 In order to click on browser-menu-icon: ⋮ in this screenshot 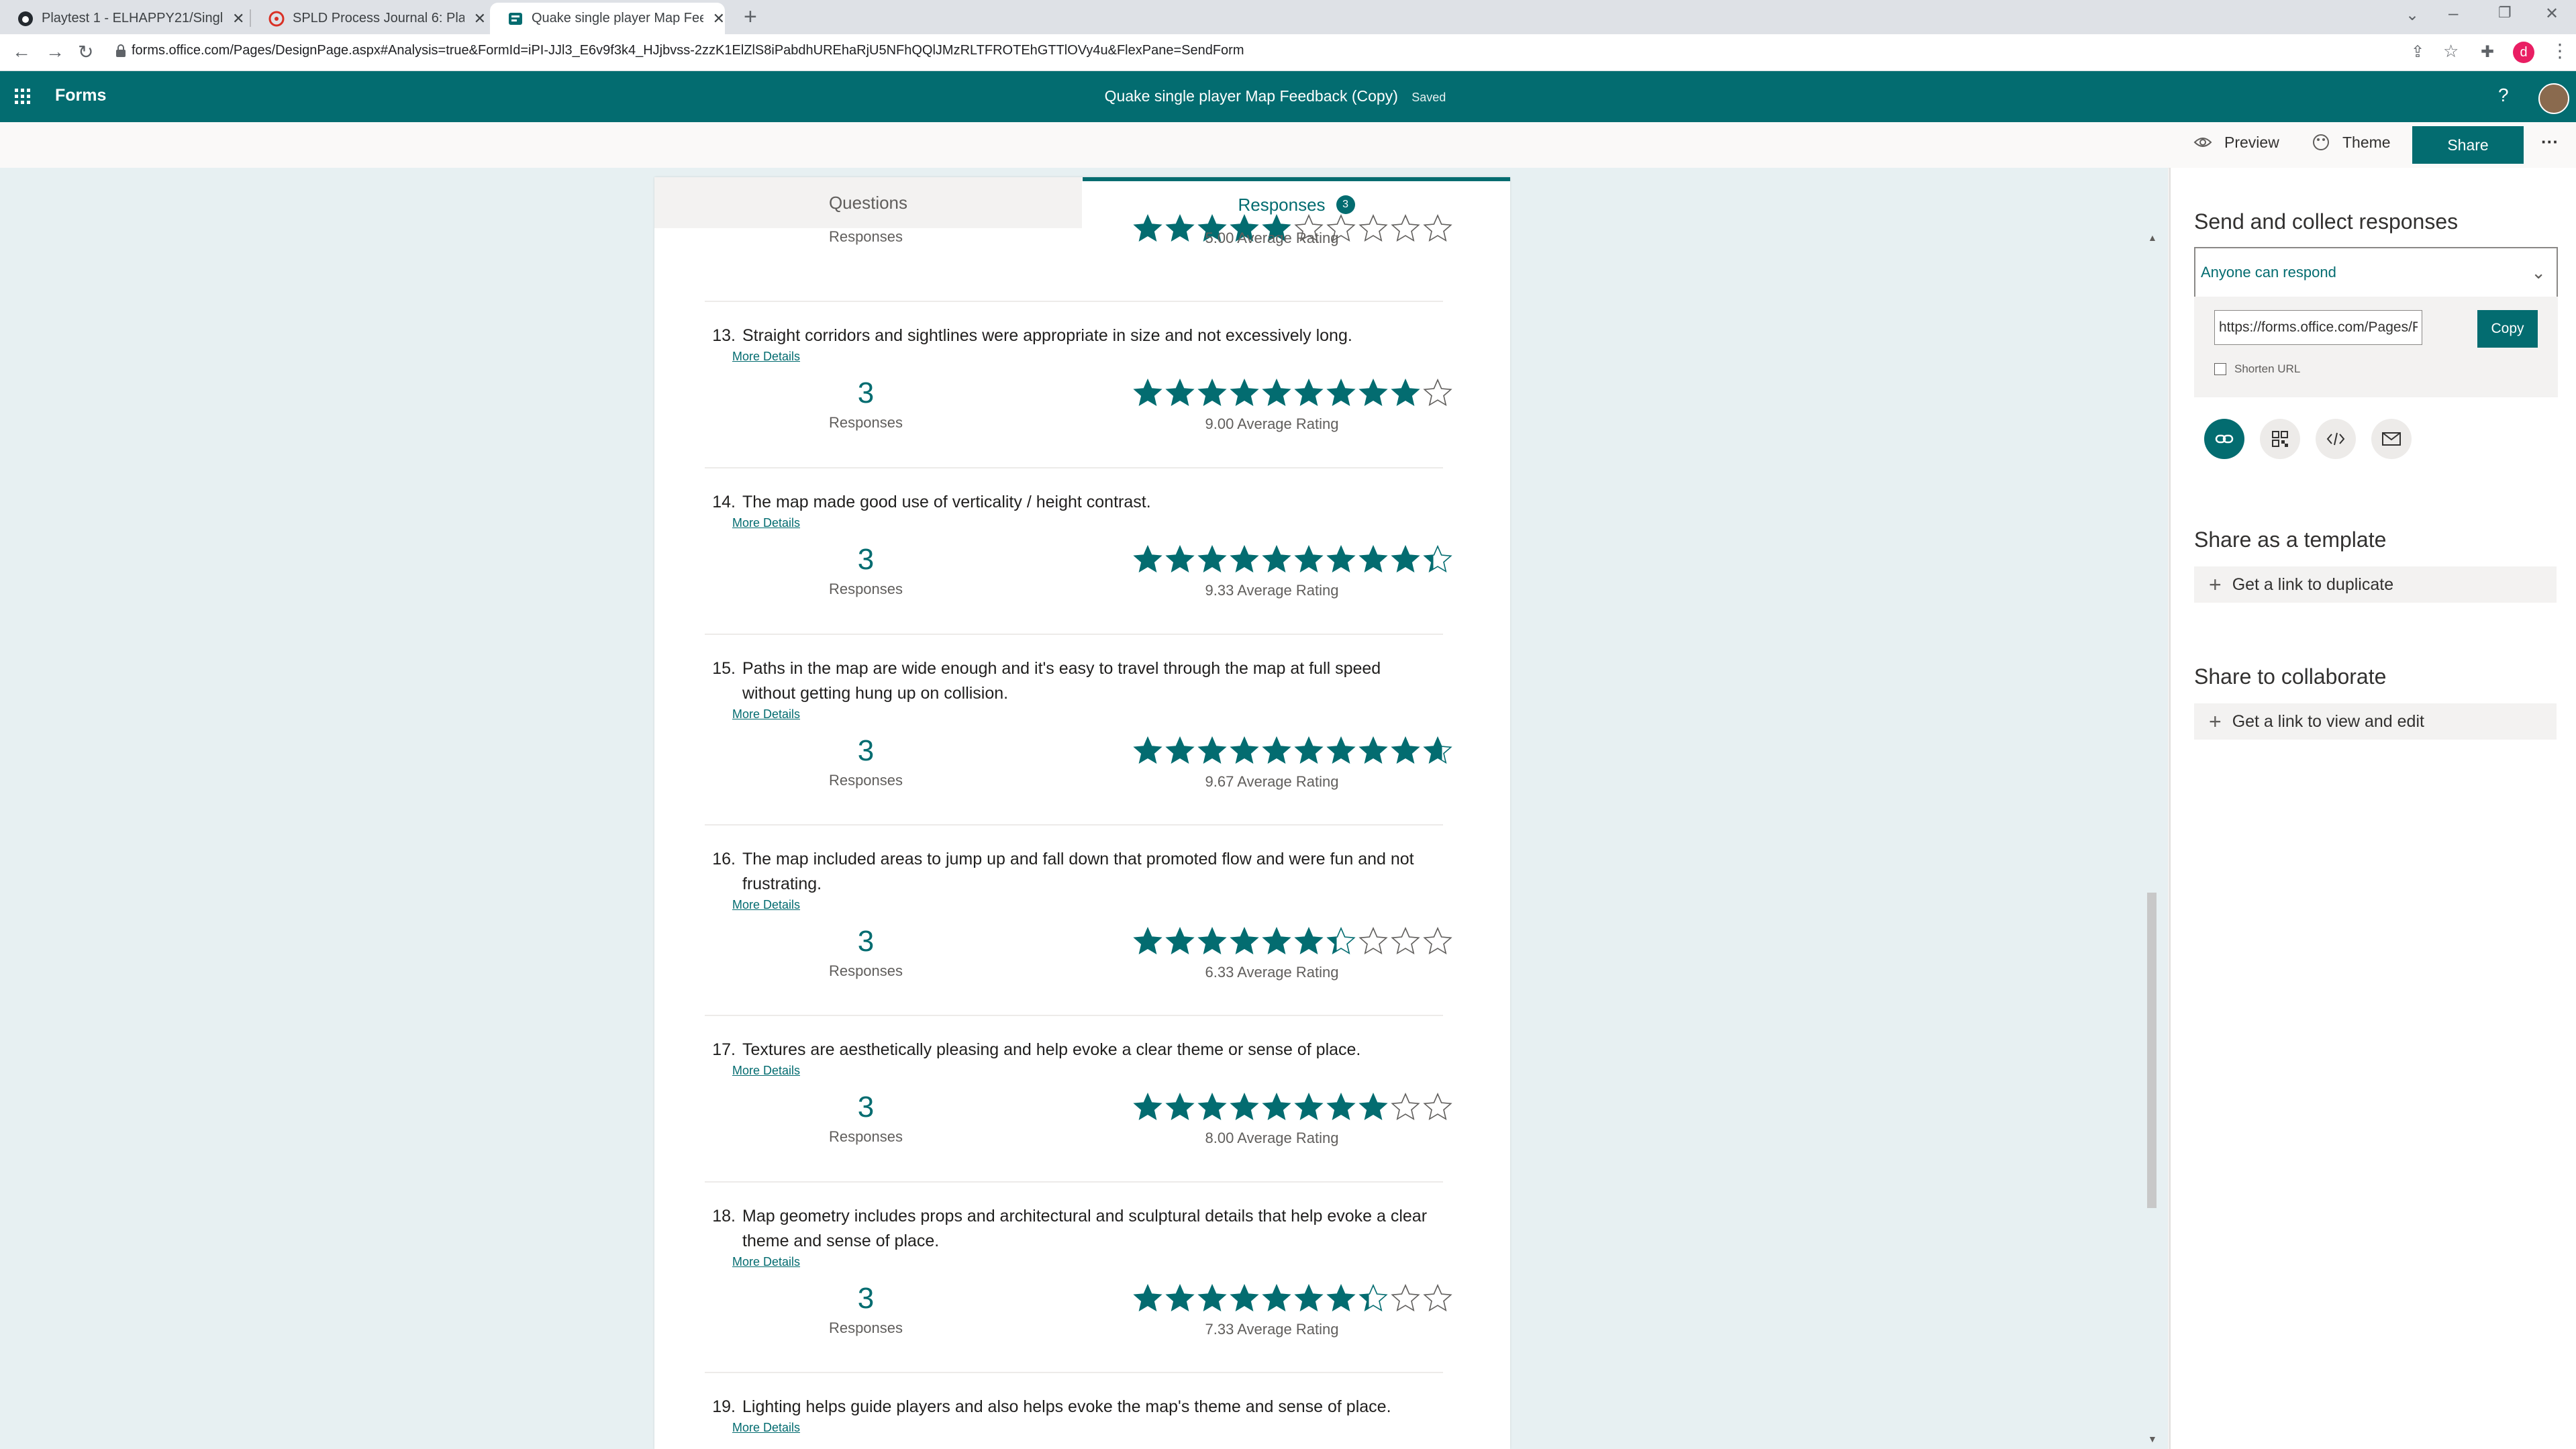, I will do `click(2559, 51)`.